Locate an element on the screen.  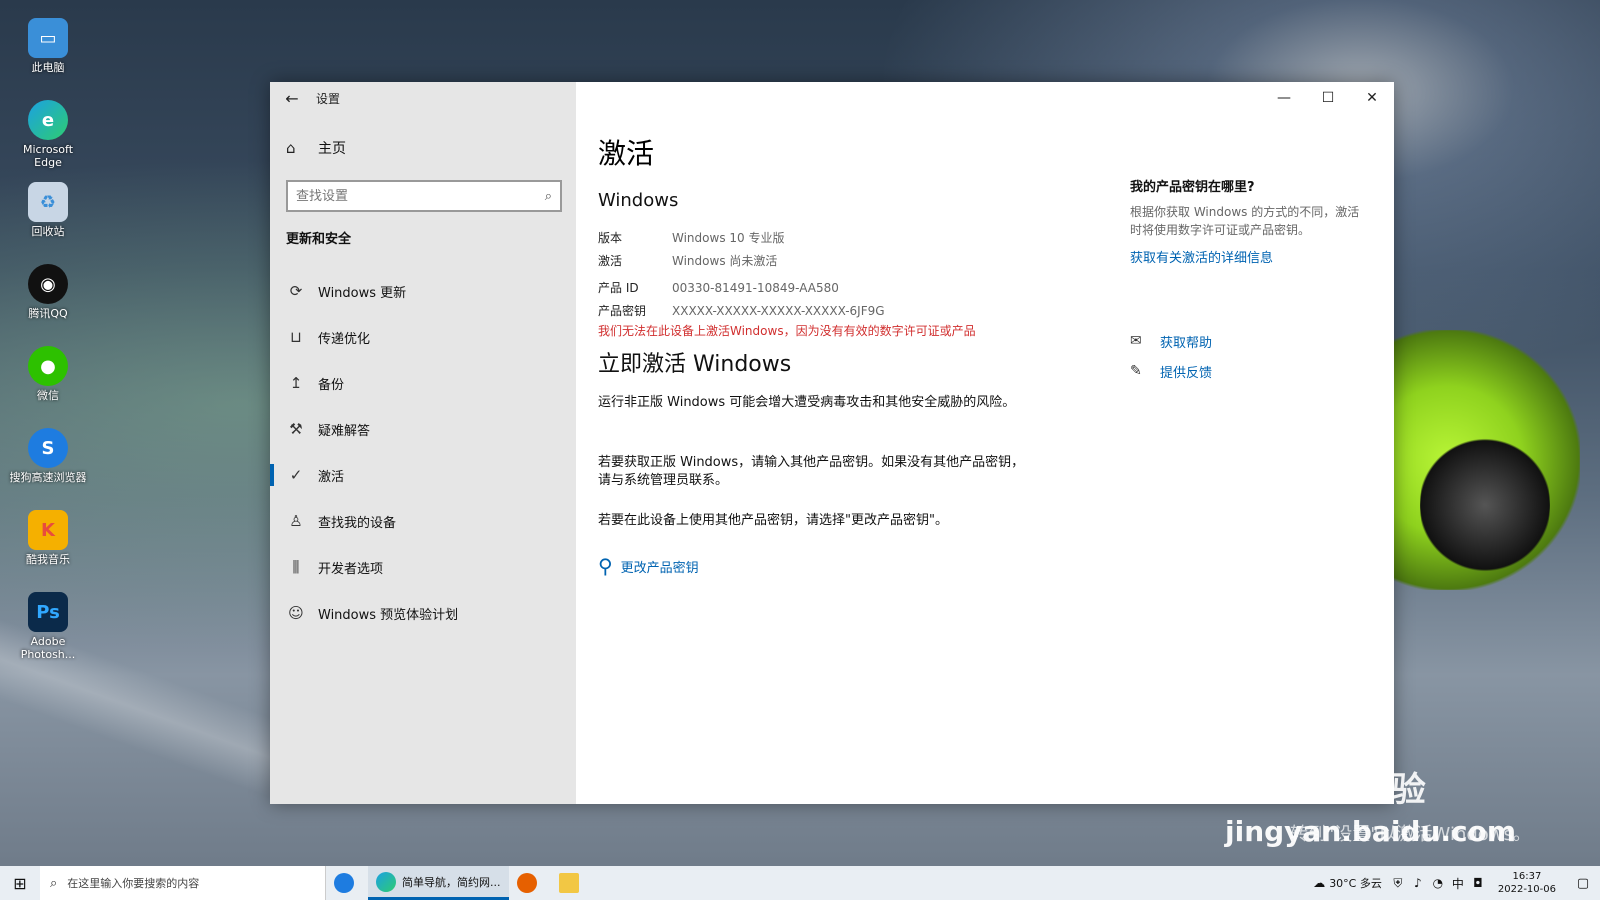
desktop-icon-wechat: ● 微信 is located at coordinates (48, 387).